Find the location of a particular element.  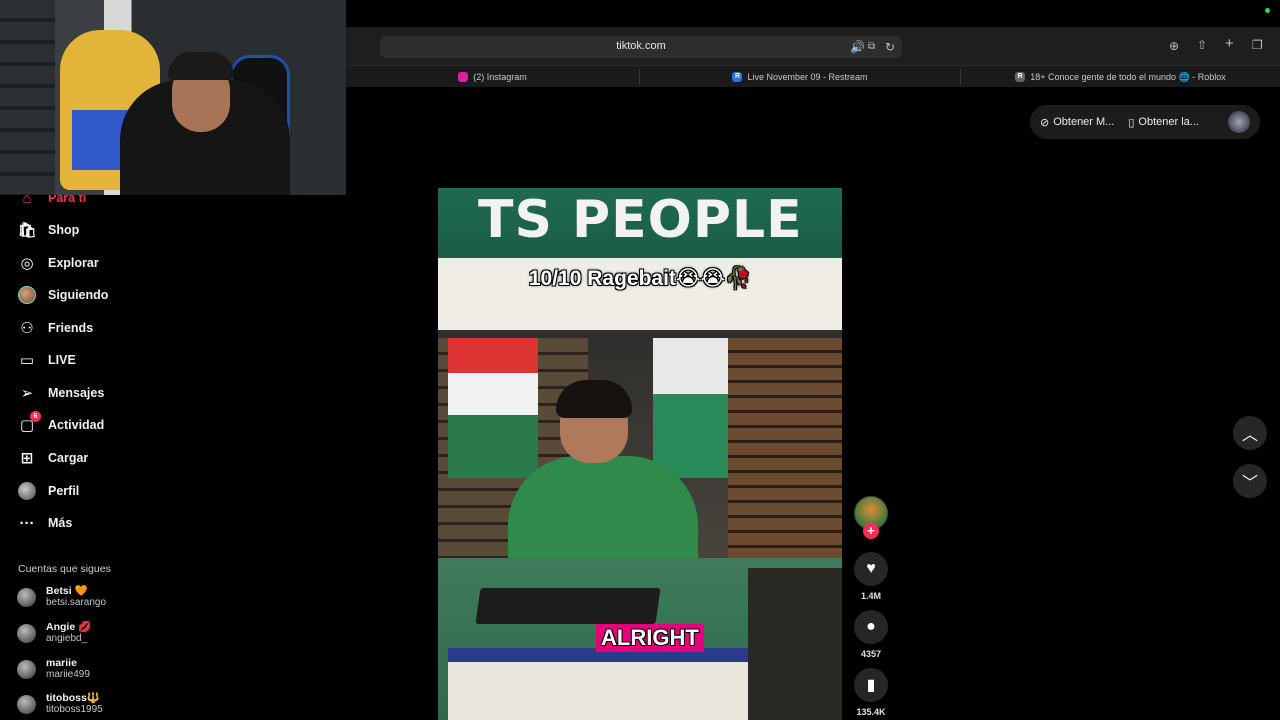

restream-icon: R is located at coordinates (737, 77).